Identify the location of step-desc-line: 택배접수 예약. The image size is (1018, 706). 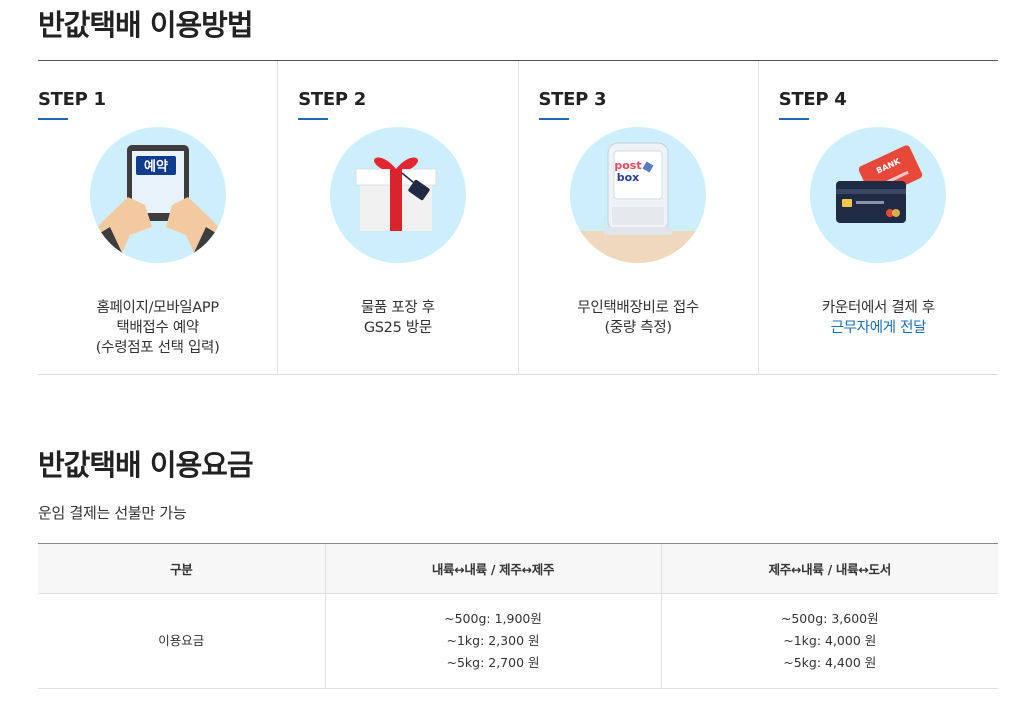
(157, 328).